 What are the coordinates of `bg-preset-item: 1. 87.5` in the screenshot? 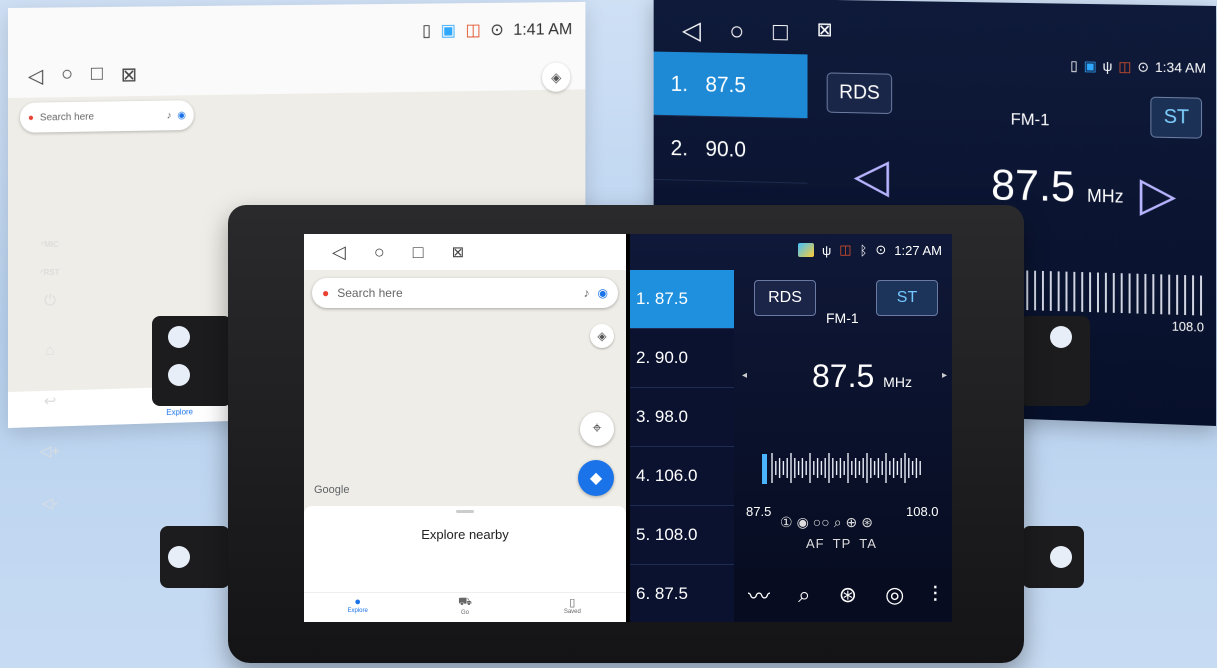 It's located at (731, 86).